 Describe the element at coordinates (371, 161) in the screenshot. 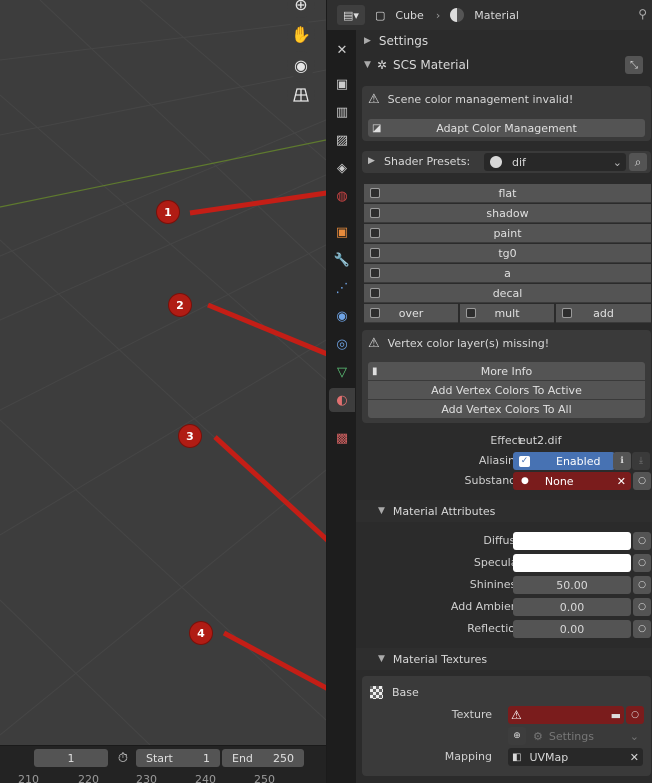

I see `expand-arrow-icon: ▶` at that location.